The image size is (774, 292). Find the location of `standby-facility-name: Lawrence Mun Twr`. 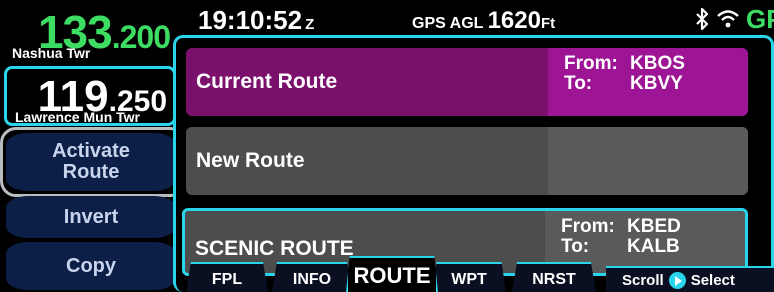

standby-facility-name: Lawrence Mun Twr is located at coordinates (77, 117).